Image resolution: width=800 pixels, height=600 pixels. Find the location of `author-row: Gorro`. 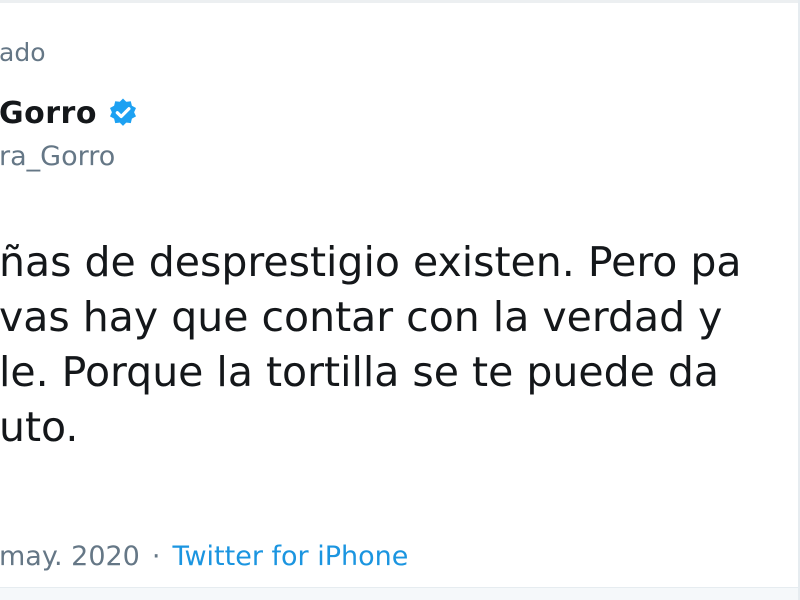

author-row: Gorro is located at coordinates (69, 113).